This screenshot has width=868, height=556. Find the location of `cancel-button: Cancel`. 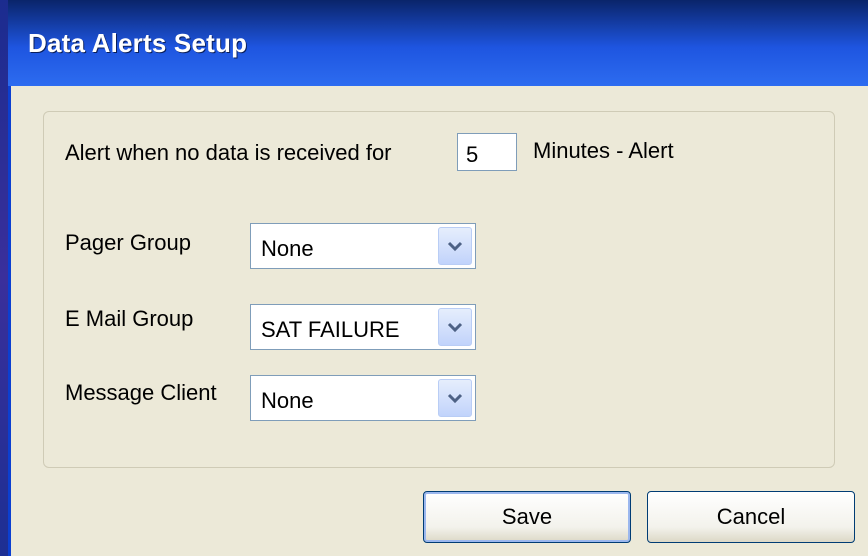

cancel-button: Cancel is located at coordinates (751, 517).